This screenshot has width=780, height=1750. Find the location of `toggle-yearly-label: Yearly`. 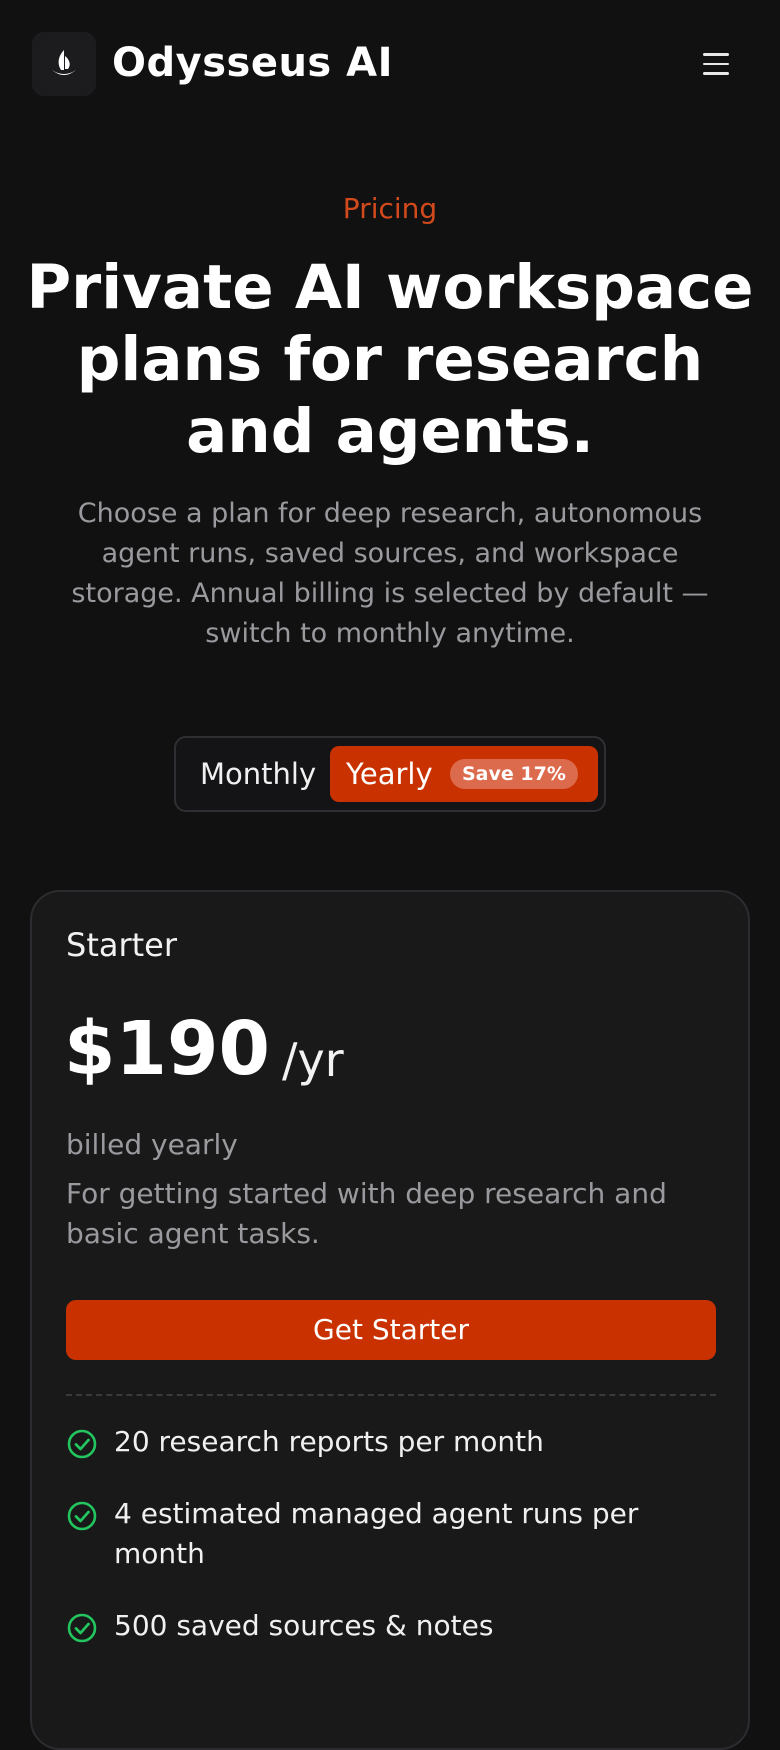

toggle-yearly-label: Yearly is located at coordinates (389, 774).